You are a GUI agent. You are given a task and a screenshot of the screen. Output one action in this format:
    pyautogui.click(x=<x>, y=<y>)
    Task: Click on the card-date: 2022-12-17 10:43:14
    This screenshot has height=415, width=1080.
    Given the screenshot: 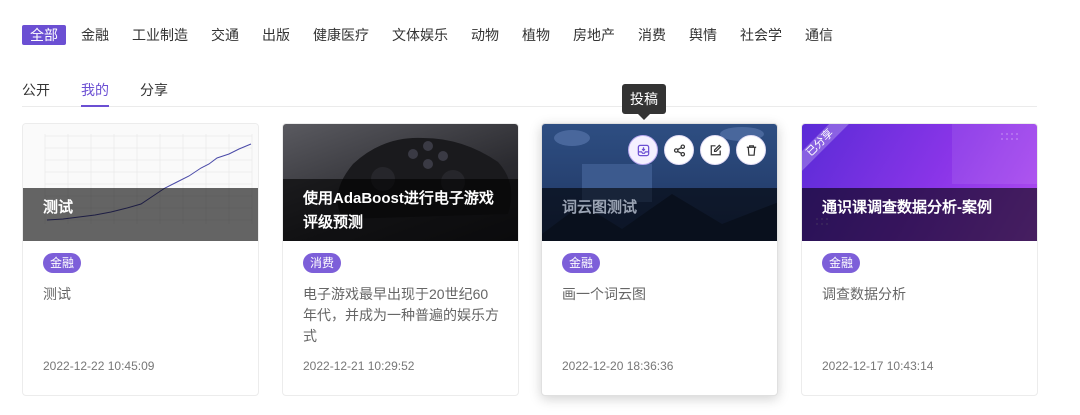 What is the action you would take?
    pyautogui.click(x=878, y=366)
    